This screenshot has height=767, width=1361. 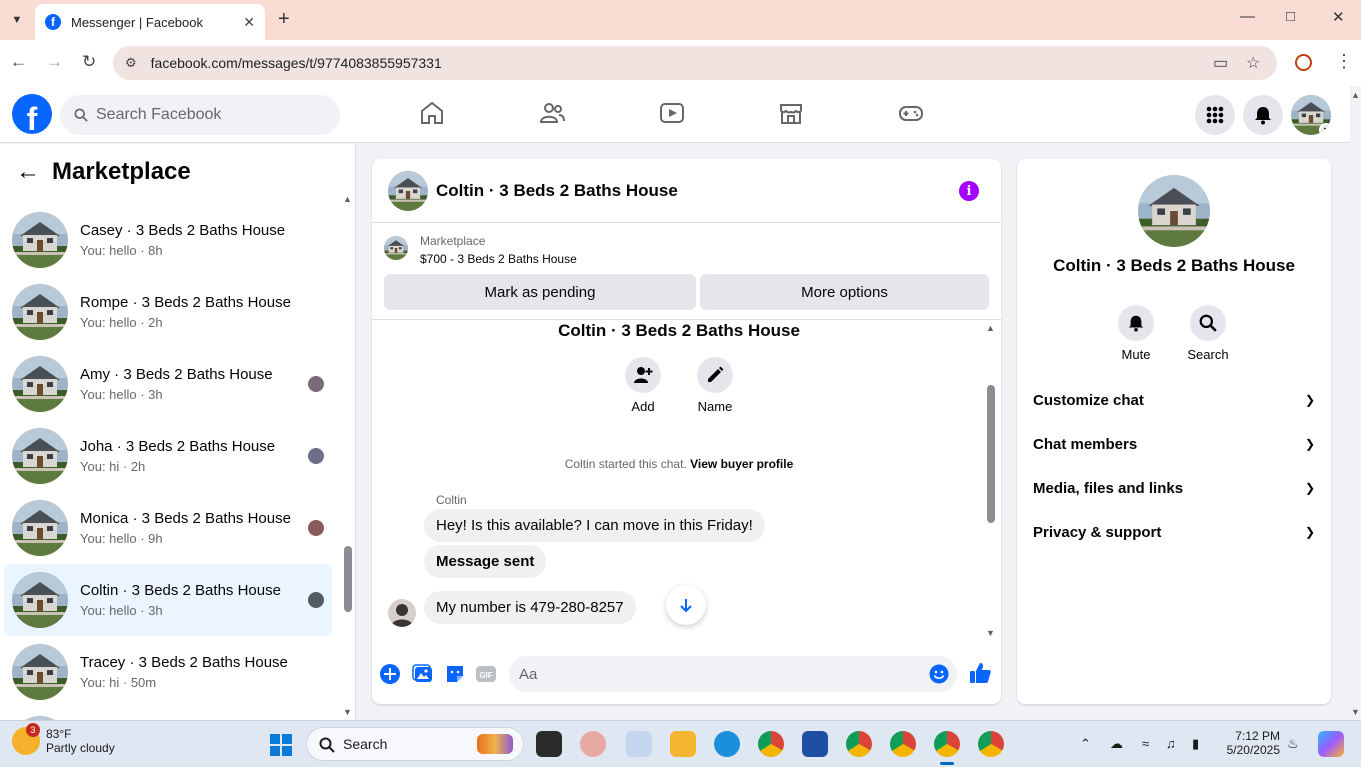 I want to click on tab-search-chevron-icon: ▼, so click(x=17, y=20).